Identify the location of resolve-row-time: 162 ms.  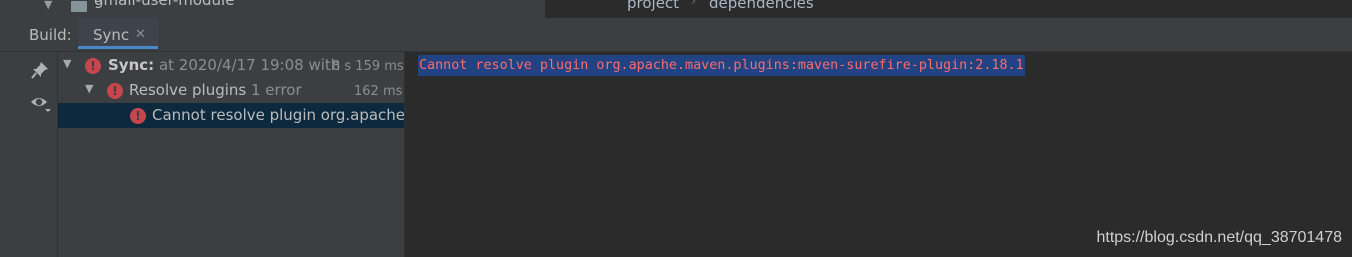
(378, 91).